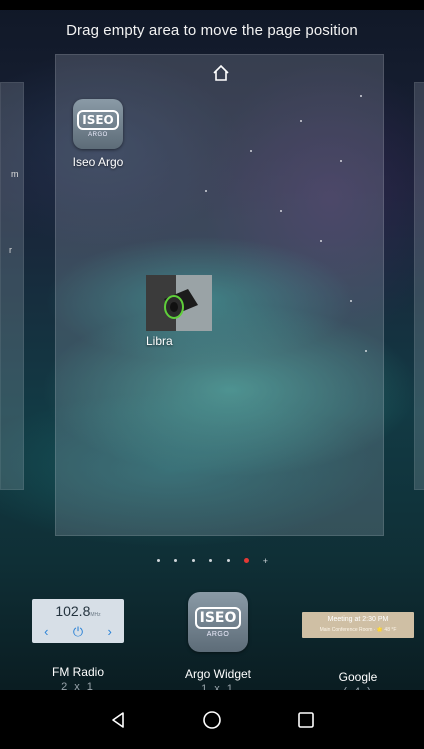 The height and width of the screenshot is (749, 424). I want to click on previous-page-preview: m r, so click(12, 286).